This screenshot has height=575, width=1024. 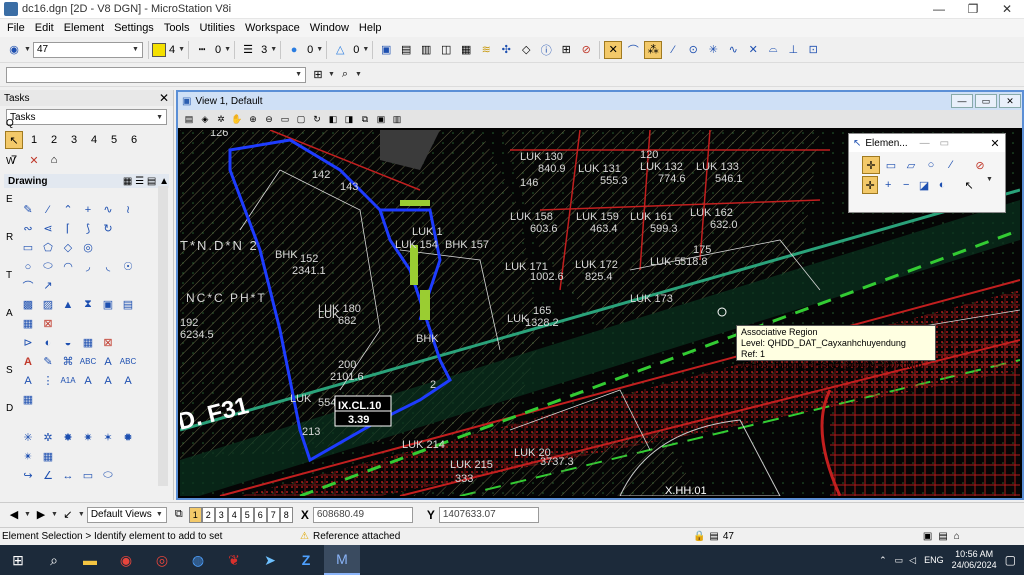 I want to click on modify-arc-icon: ⌒, so click(x=28, y=286).